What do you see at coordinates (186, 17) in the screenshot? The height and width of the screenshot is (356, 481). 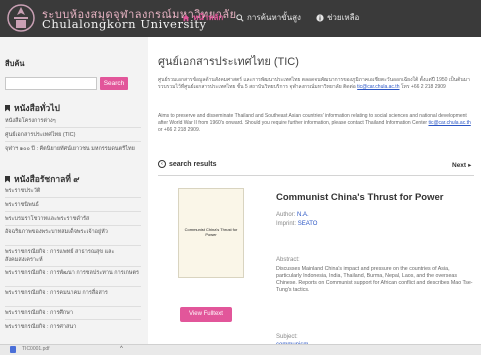 I see `home-icon` at bounding box center [186, 17].